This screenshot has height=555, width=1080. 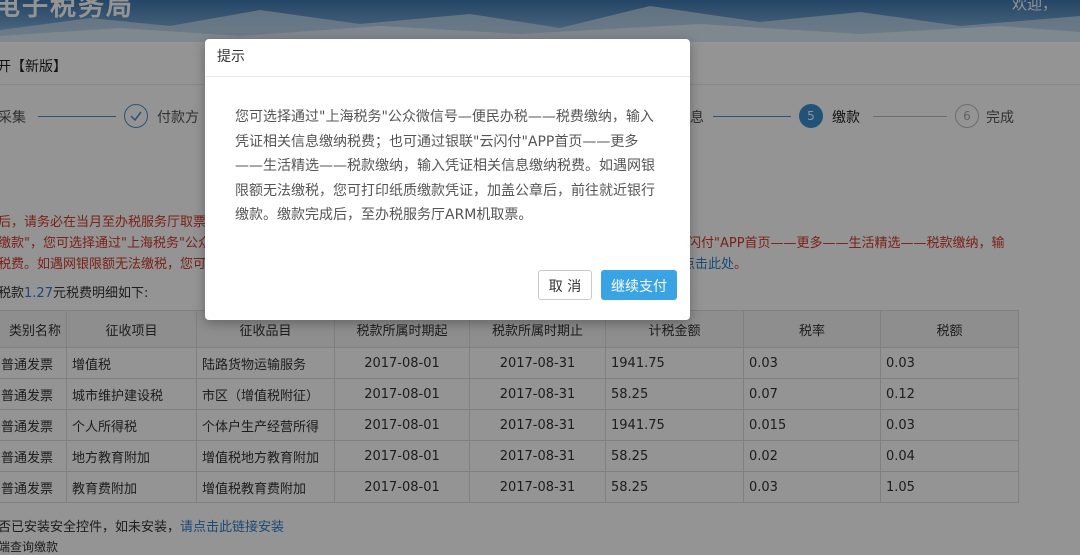 I want to click on cancel-button: 取 消, so click(x=565, y=285).